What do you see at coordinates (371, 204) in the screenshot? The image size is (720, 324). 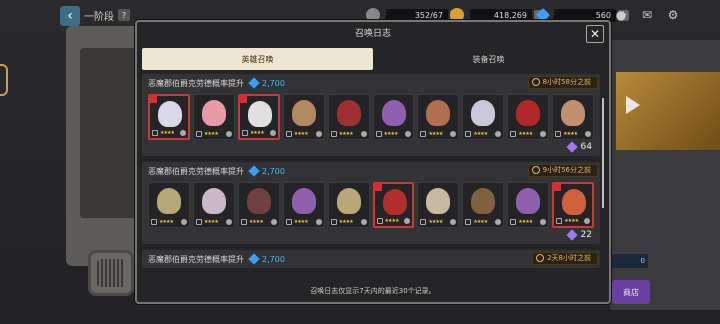 I see `hero-row: ★★★★ ★★★★ ★★★★ ★★★★ ★★★★ ★★★★ ★★★★ ★★★★ ★★★★ ★★★★` at bounding box center [371, 204].